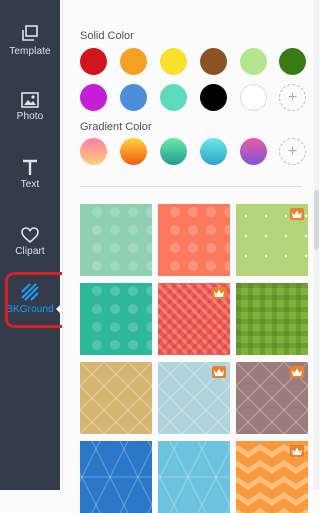 The height and width of the screenshot is (513, 320). Describe the element at coordinates (272, 240) in the screenshot. I see `pattern-tile-lime-stars` at that location.